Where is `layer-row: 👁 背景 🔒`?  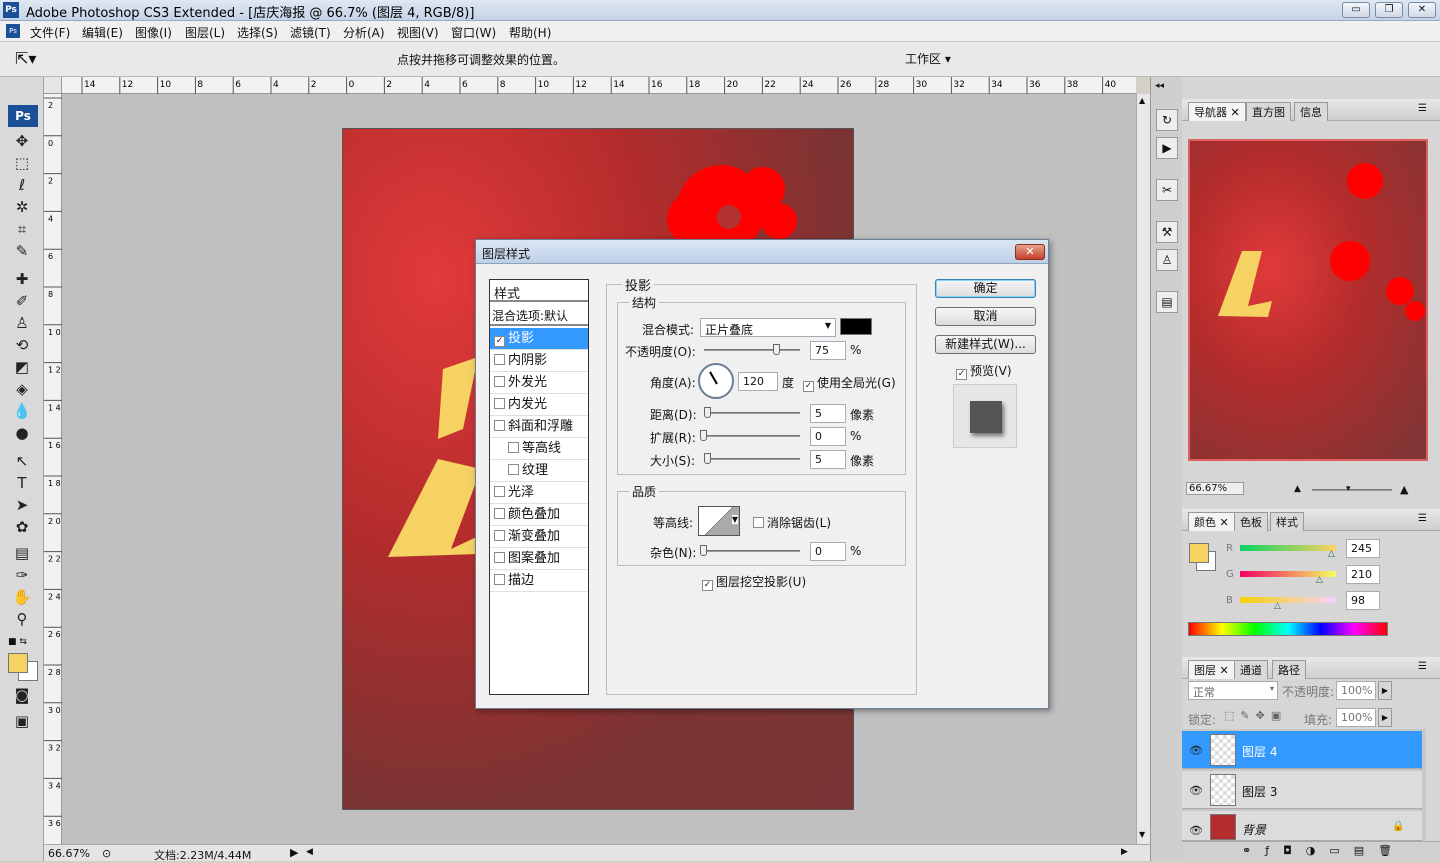
layer-row: 👁 背景 🔒 is located at coordinates (1302, 826).